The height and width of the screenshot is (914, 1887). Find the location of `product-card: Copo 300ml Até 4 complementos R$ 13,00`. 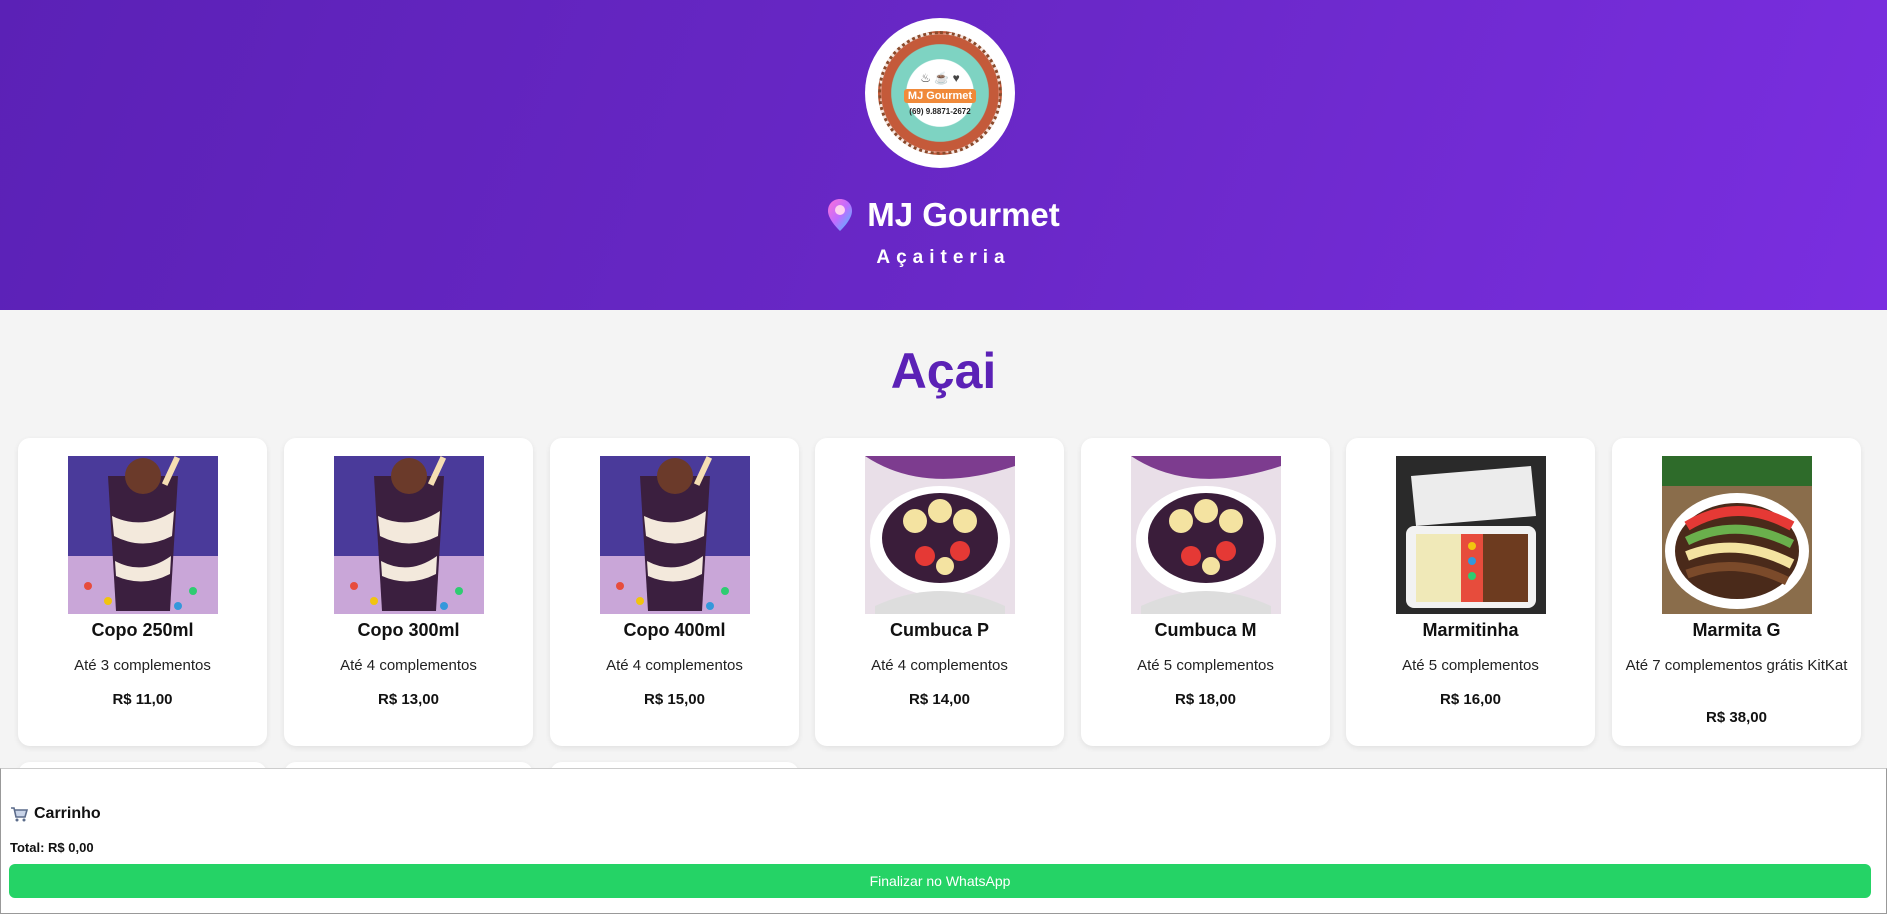

product-card: Copo 300ml Até 4 complementos R$ 13,00 is located at coordinates (408, 592).